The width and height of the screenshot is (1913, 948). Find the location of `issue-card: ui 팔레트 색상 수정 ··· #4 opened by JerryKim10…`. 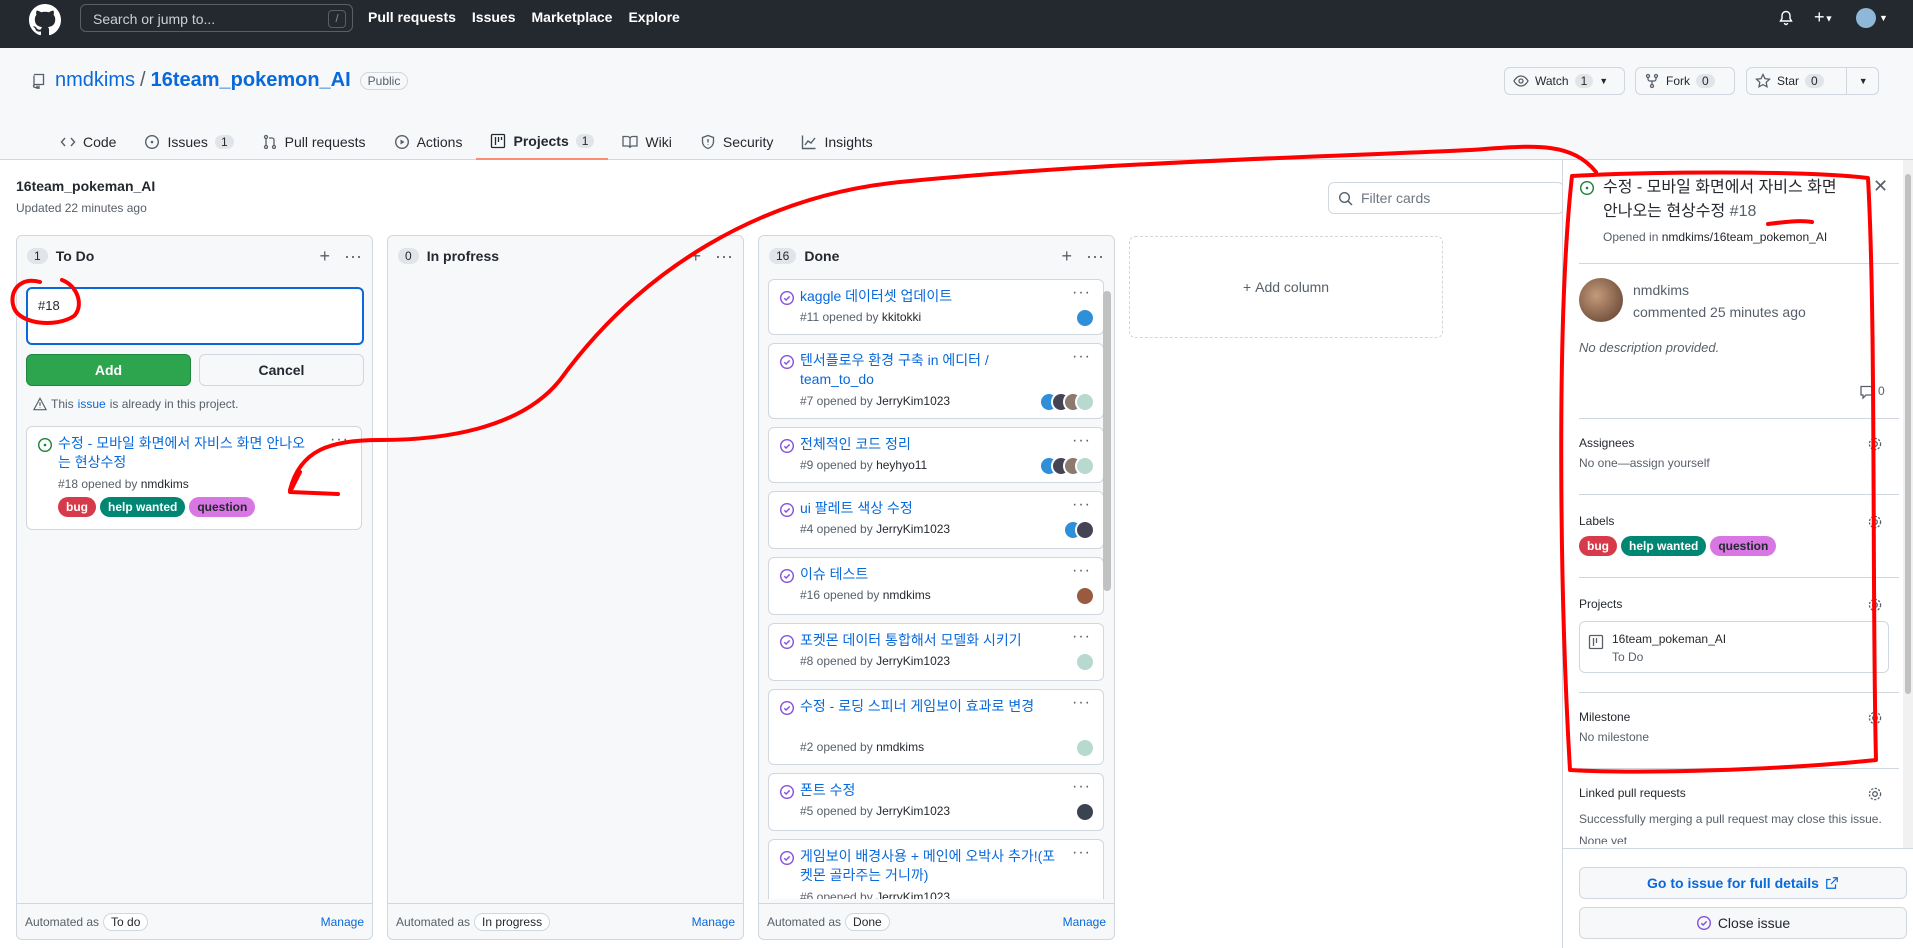

issue-card: ui 팔레트 색상 수정 ··· #4 opened by JerryKim10… is located at coordinates (936, 520).